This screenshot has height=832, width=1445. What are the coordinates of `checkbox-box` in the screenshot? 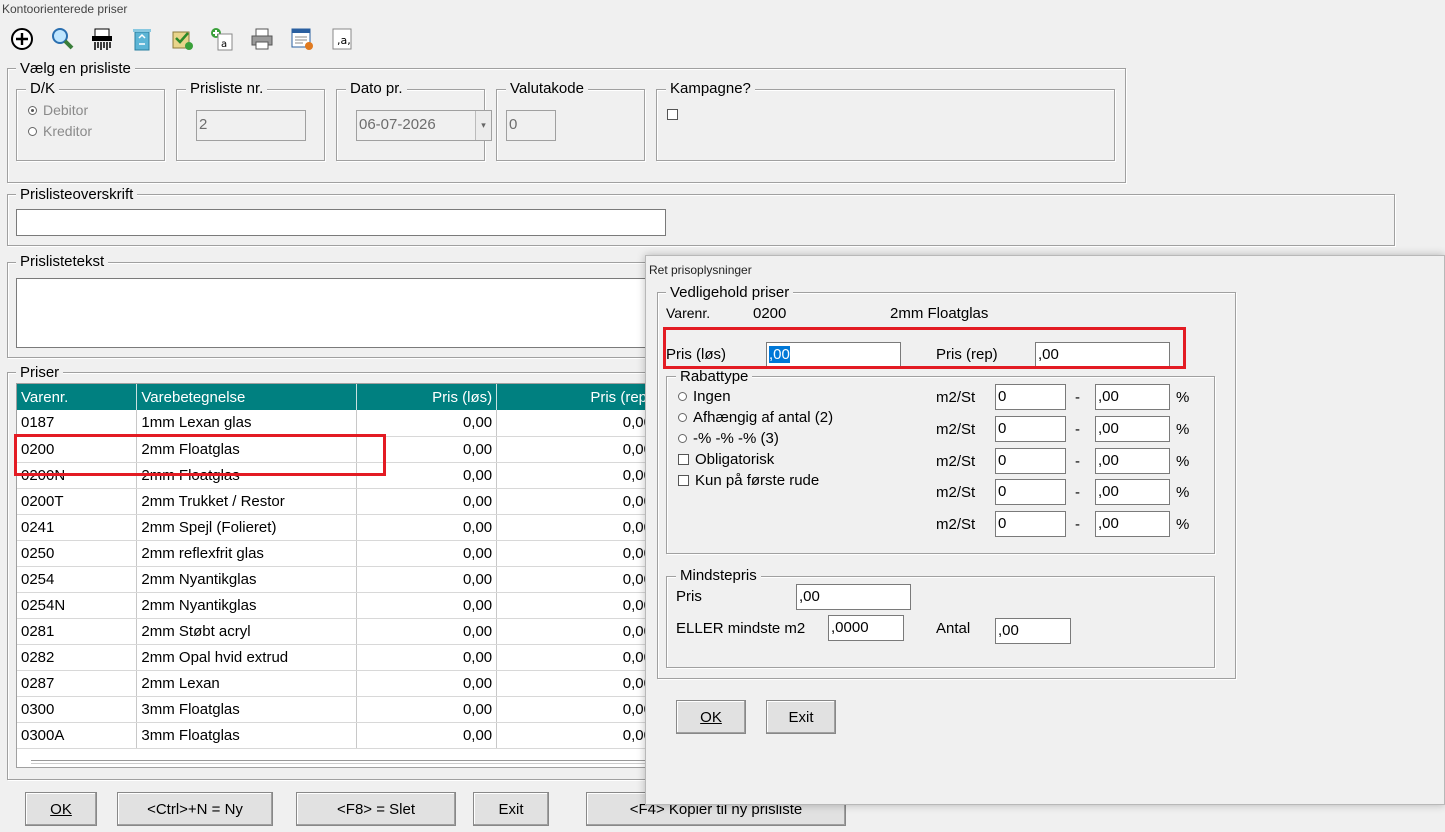 It's located at (683, 480).